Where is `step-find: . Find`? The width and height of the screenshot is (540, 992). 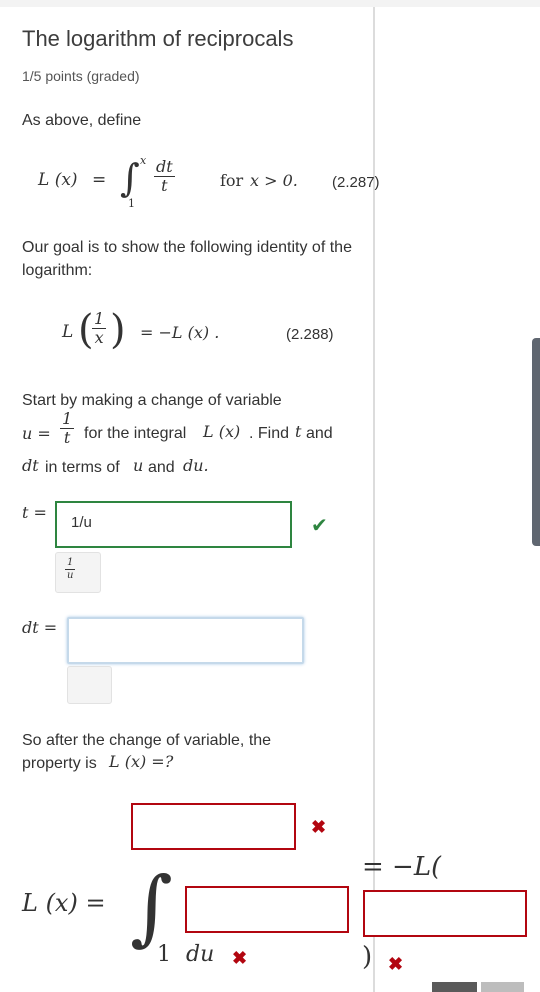
step-find: . Find is located at coordinates (269, 433).